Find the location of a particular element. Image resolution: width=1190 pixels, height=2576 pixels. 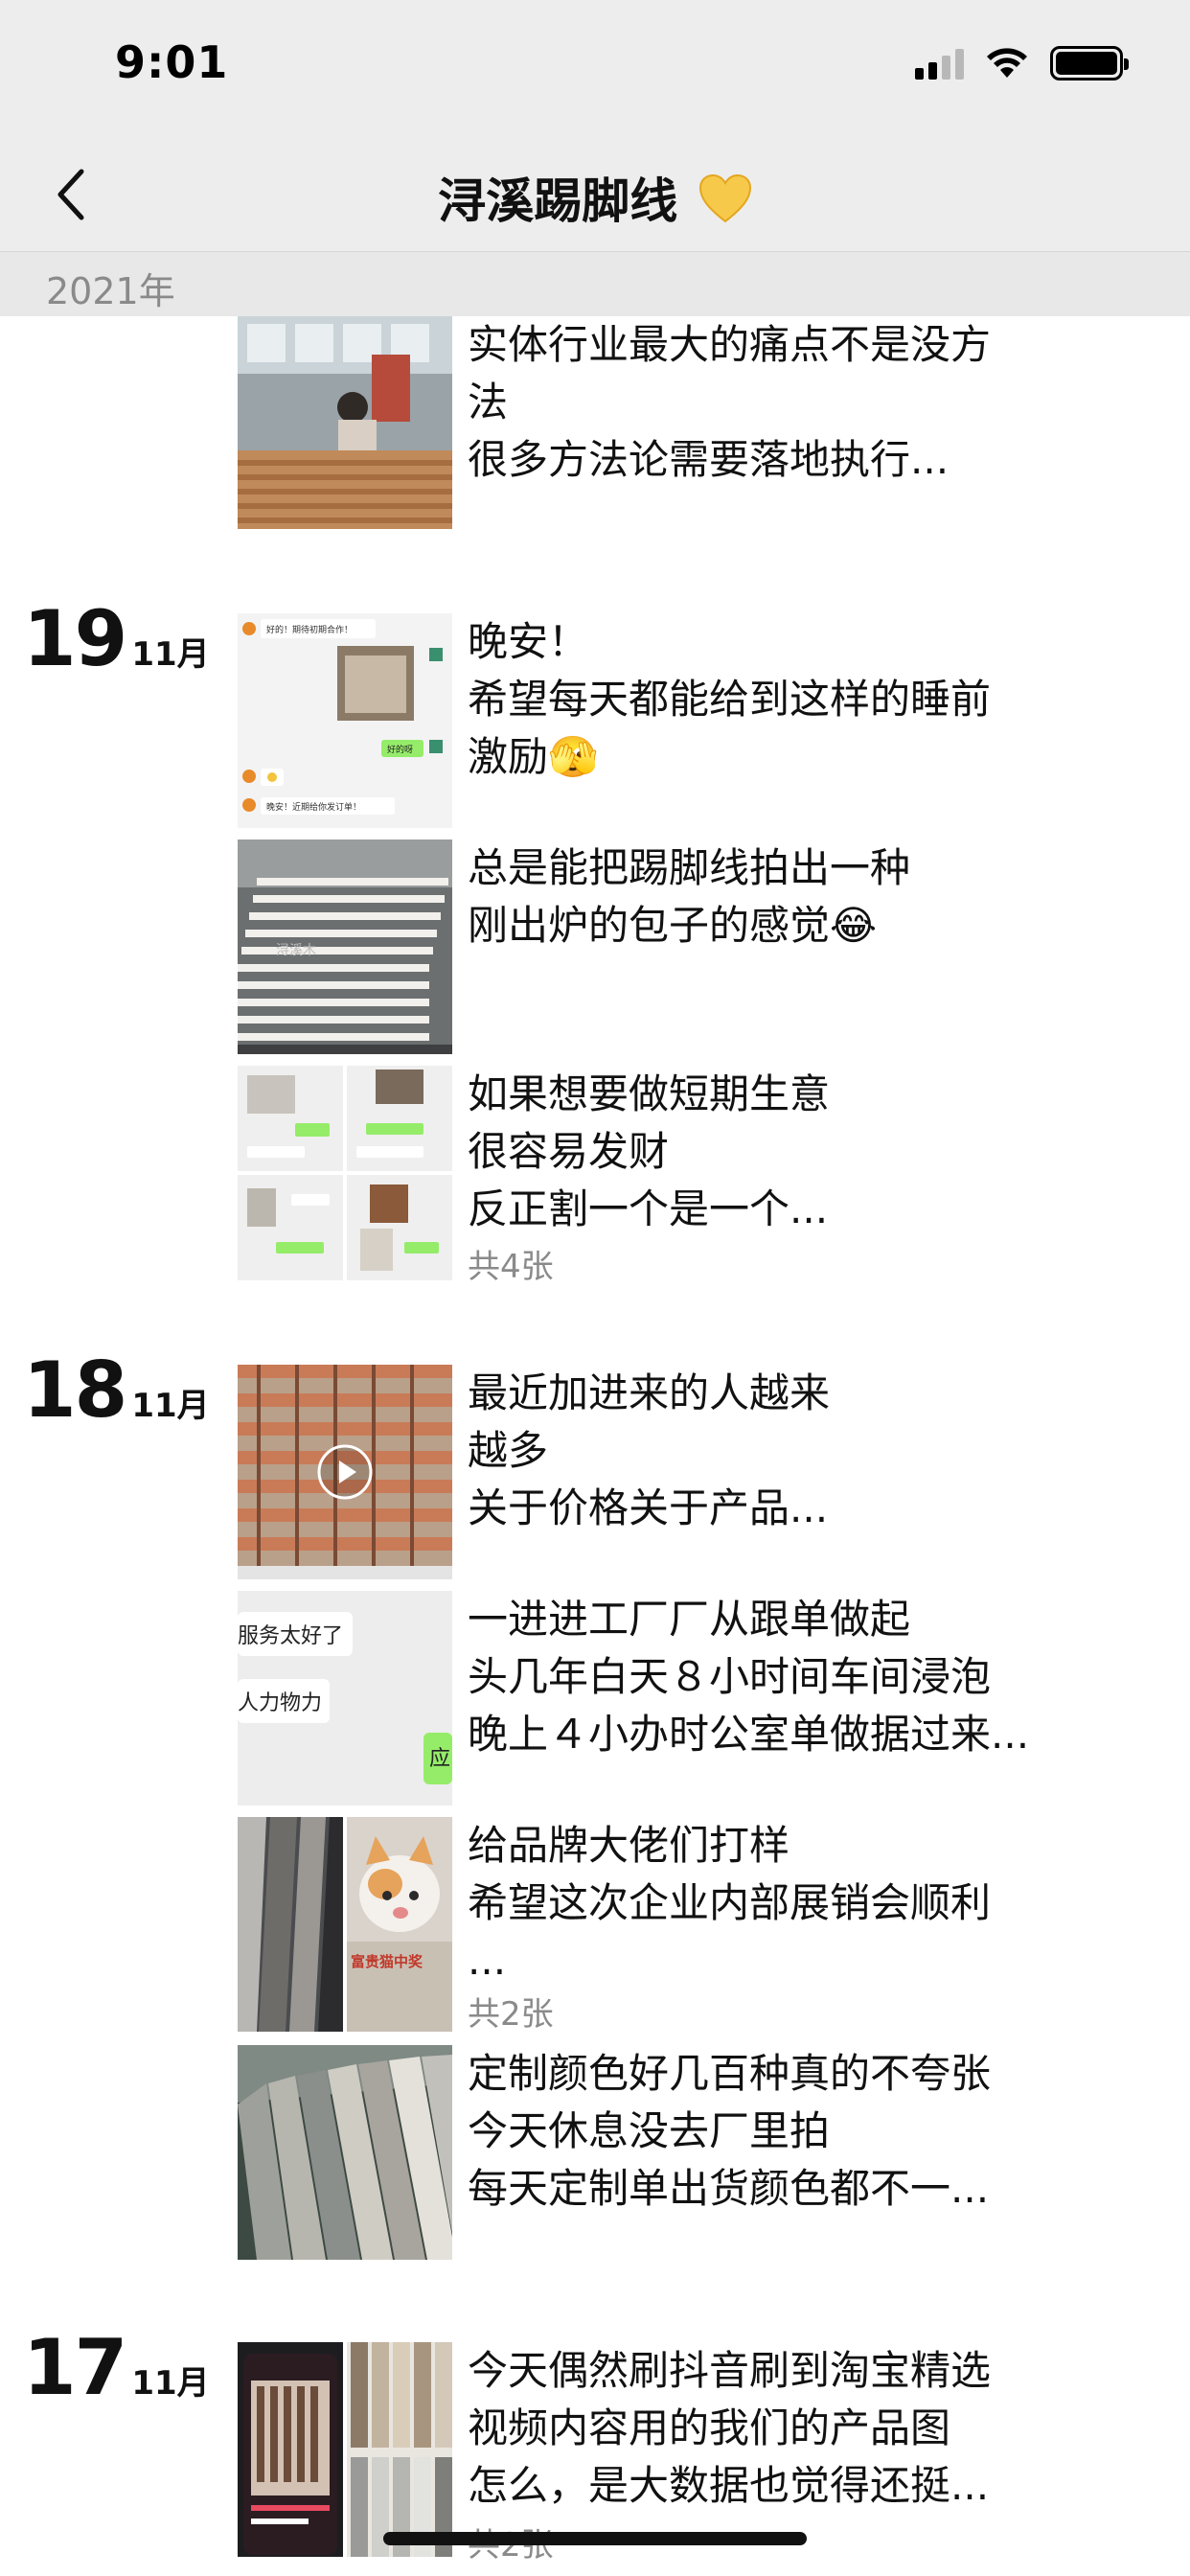

day-number: 18 is located at coordinates (75, 1390).